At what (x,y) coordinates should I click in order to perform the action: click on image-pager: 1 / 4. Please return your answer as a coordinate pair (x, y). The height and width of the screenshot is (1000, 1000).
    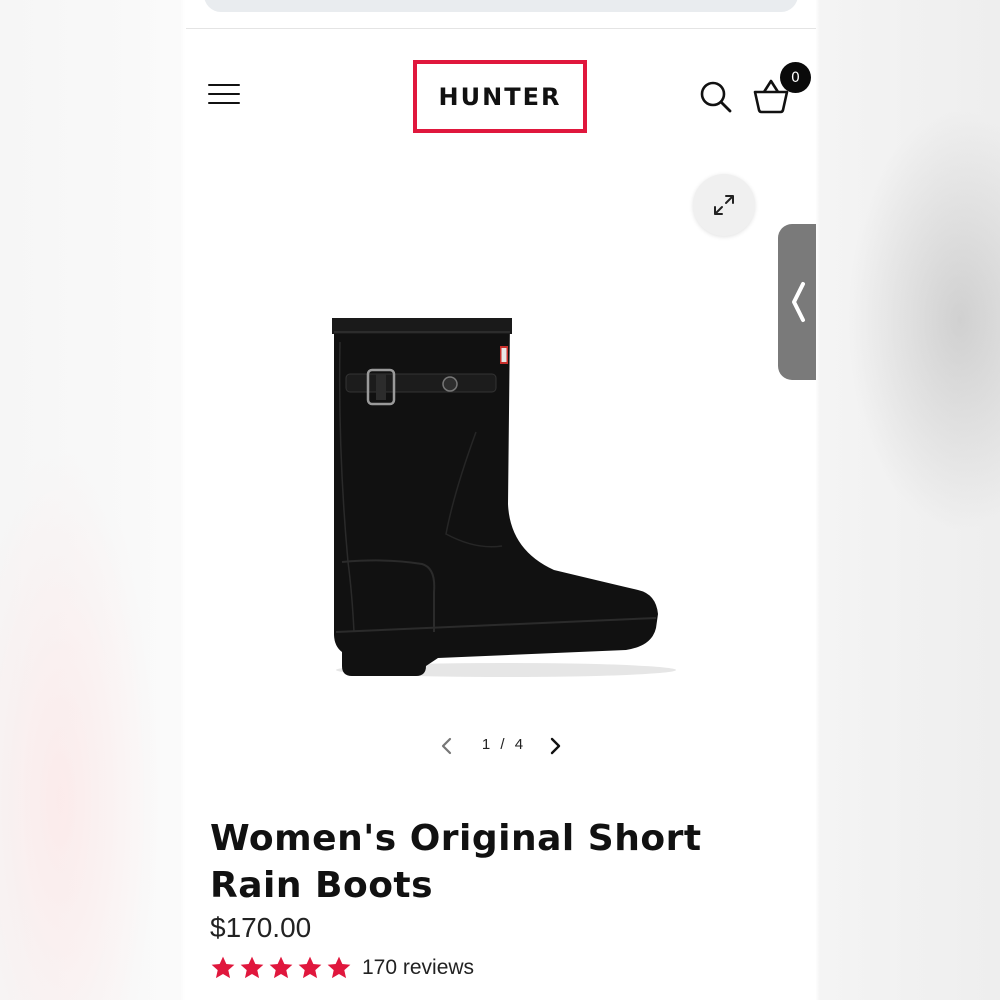
    Looking at the image, I should click on (503, 746).